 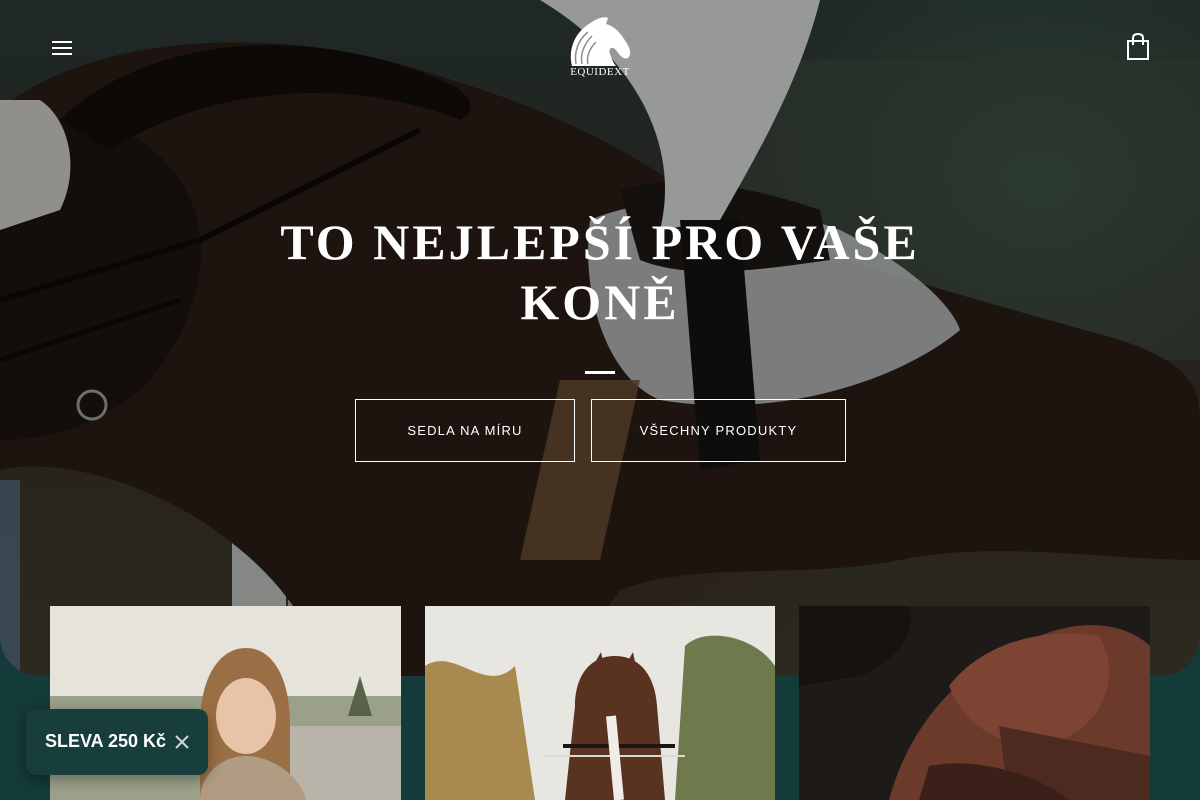 I want to click on card-image-horse, so click(x=600, y=703).